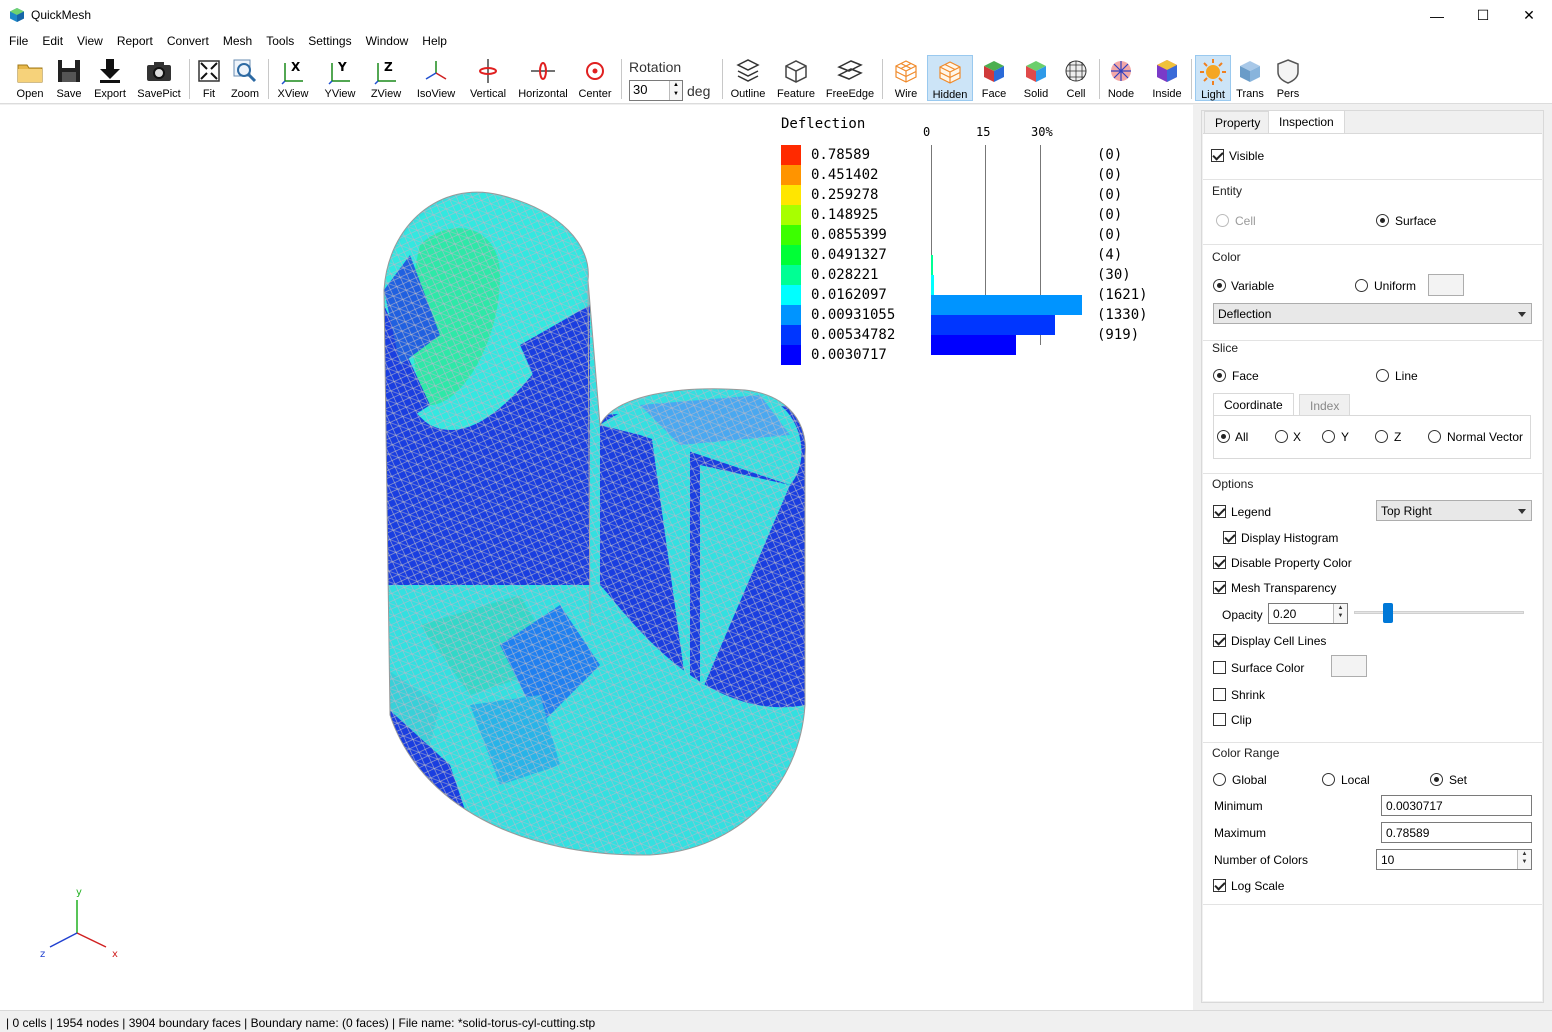  I want to click on all-radio-label: All, so click(1242, 437).